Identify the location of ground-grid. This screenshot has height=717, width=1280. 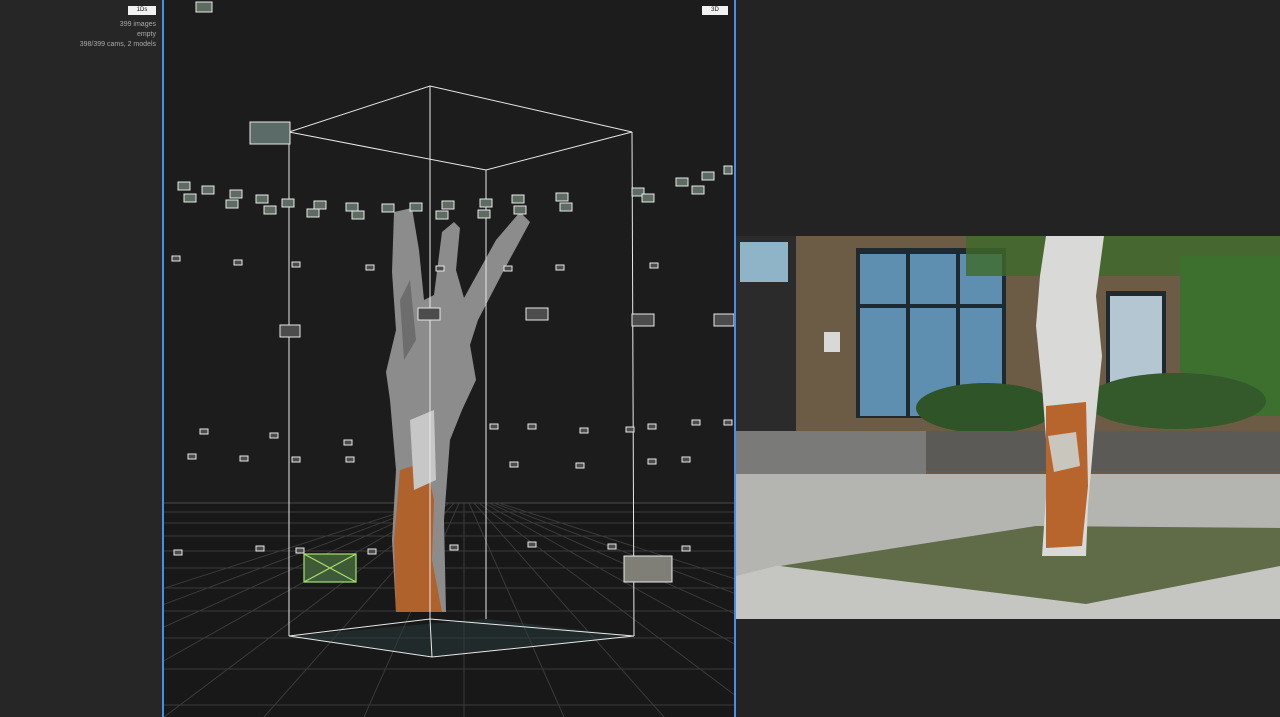
(449, 609).